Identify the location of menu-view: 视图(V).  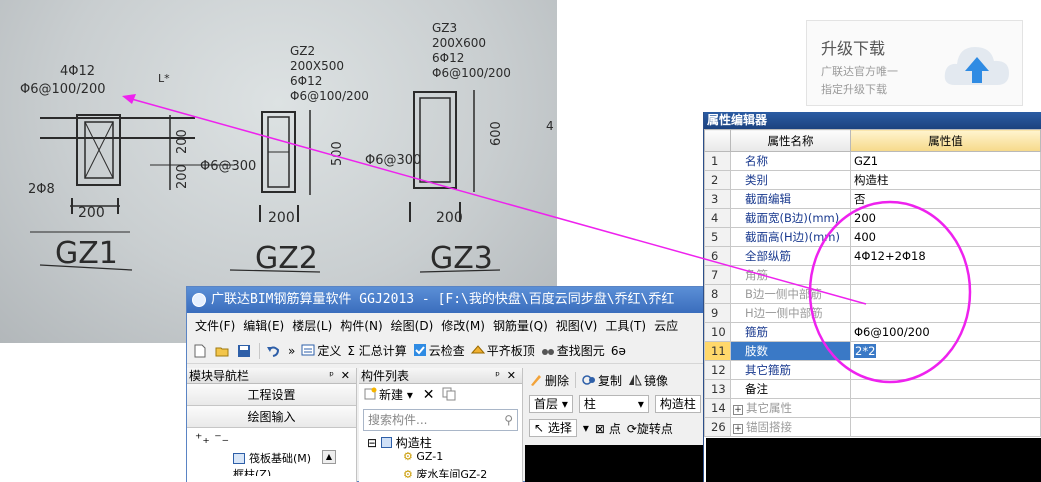
(577, 325).